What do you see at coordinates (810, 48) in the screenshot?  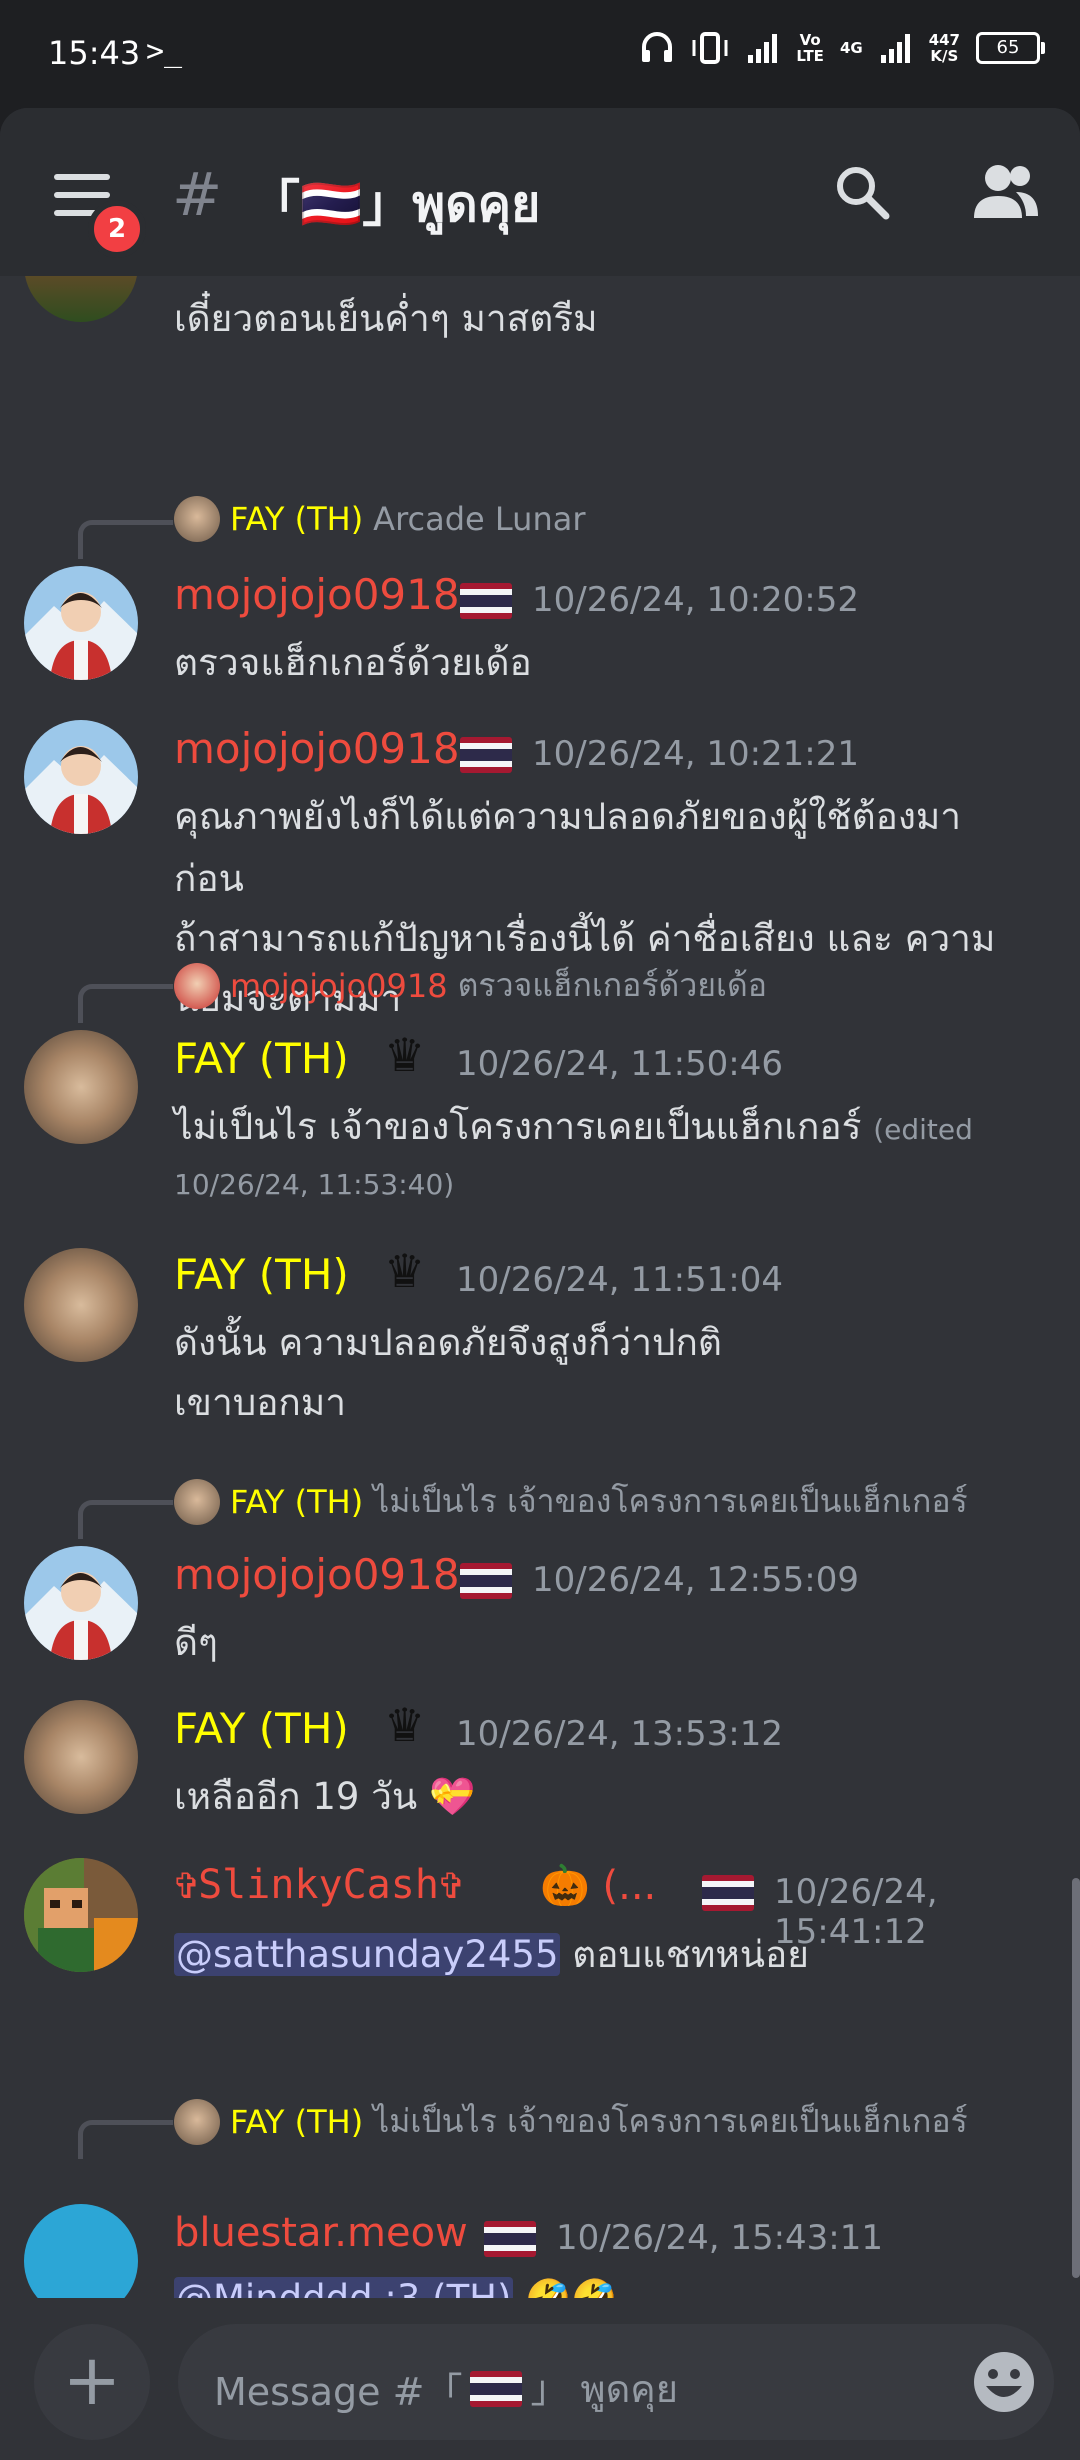 I see `volte-indicator: Vo LTE` at bounding box center [810, 48].